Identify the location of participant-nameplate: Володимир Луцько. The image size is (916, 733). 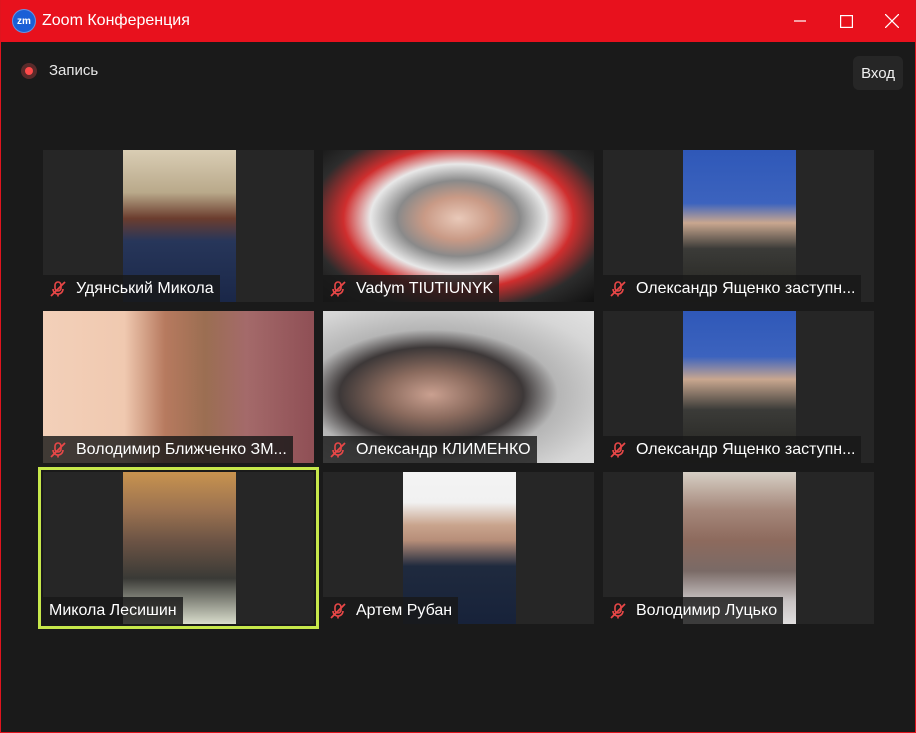
(693, 610).